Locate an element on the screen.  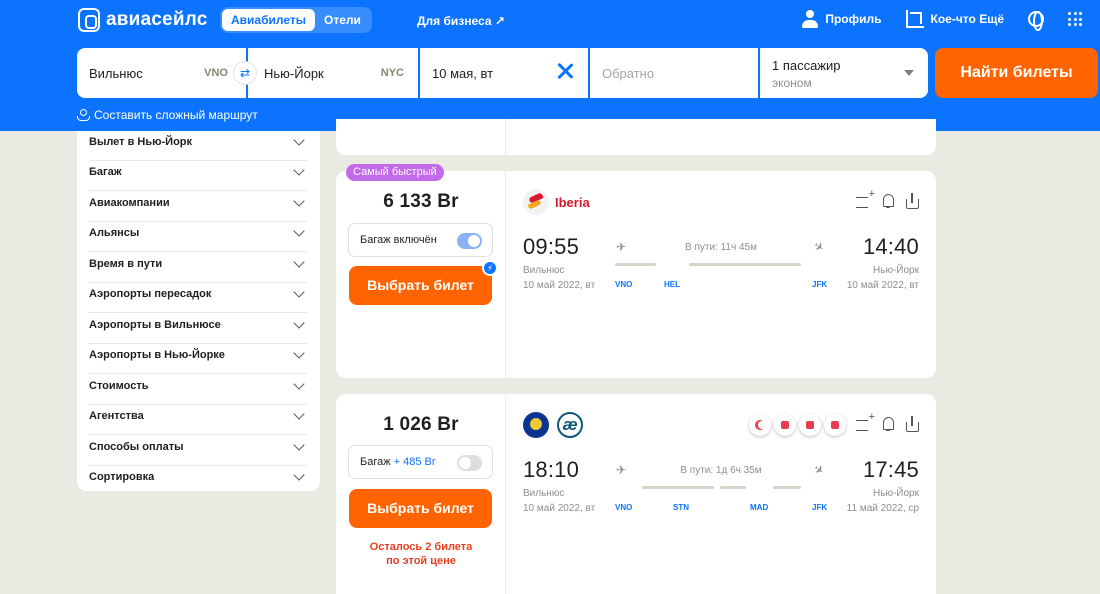
logo-icon is located at coordinates (89, 20).